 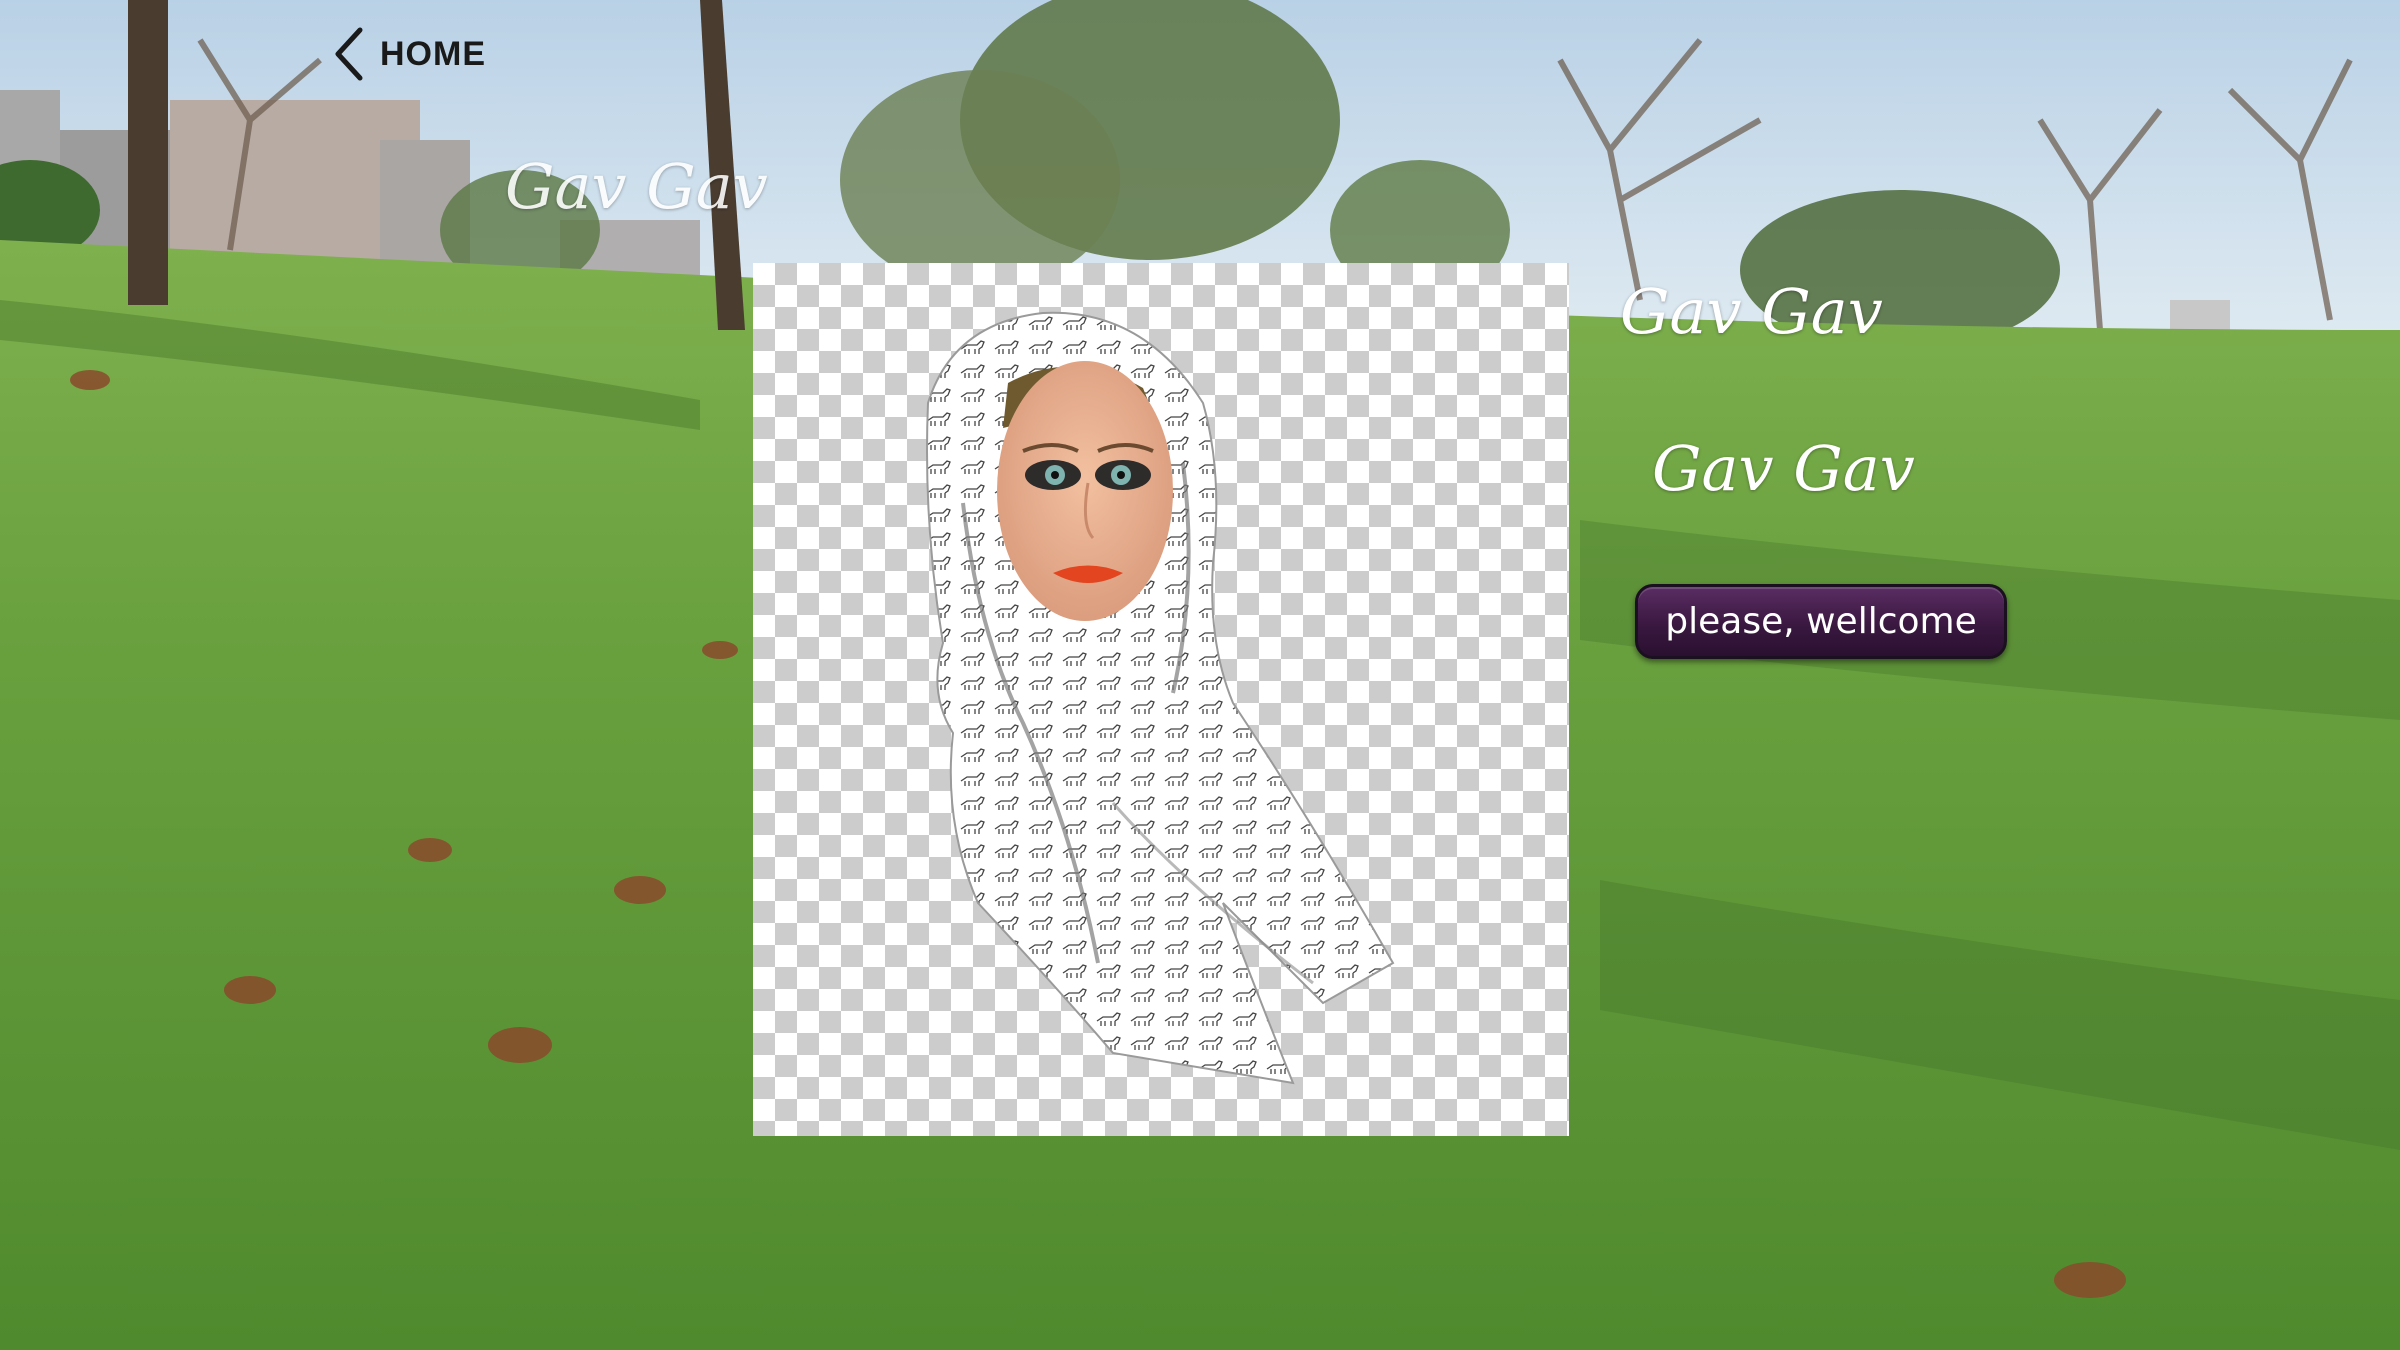 I want to click on hooded-face-image, so click(x=1160, y=698).